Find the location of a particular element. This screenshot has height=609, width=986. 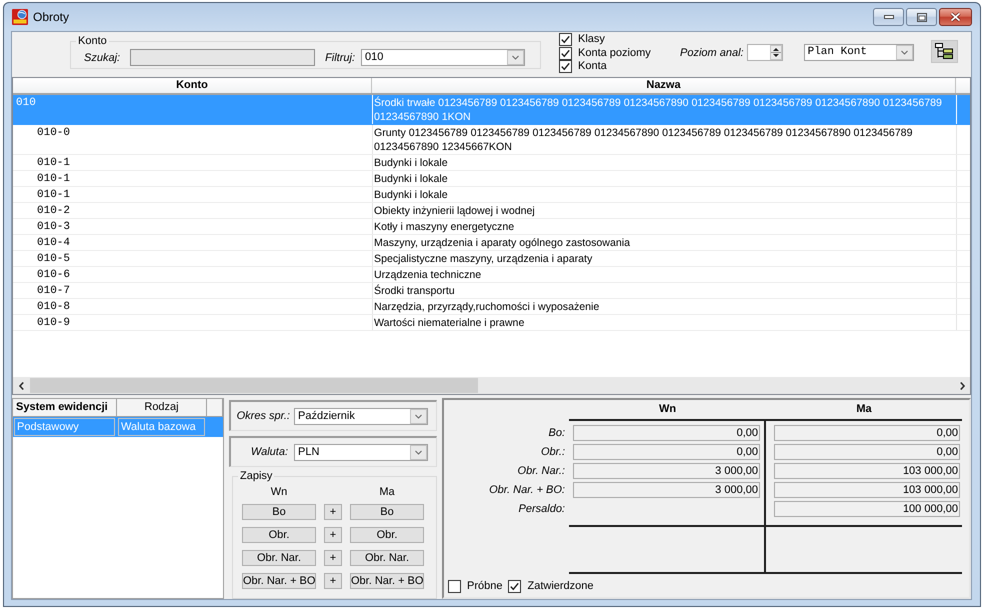

column-header: Nazwa is located at coordinates (664, 85).